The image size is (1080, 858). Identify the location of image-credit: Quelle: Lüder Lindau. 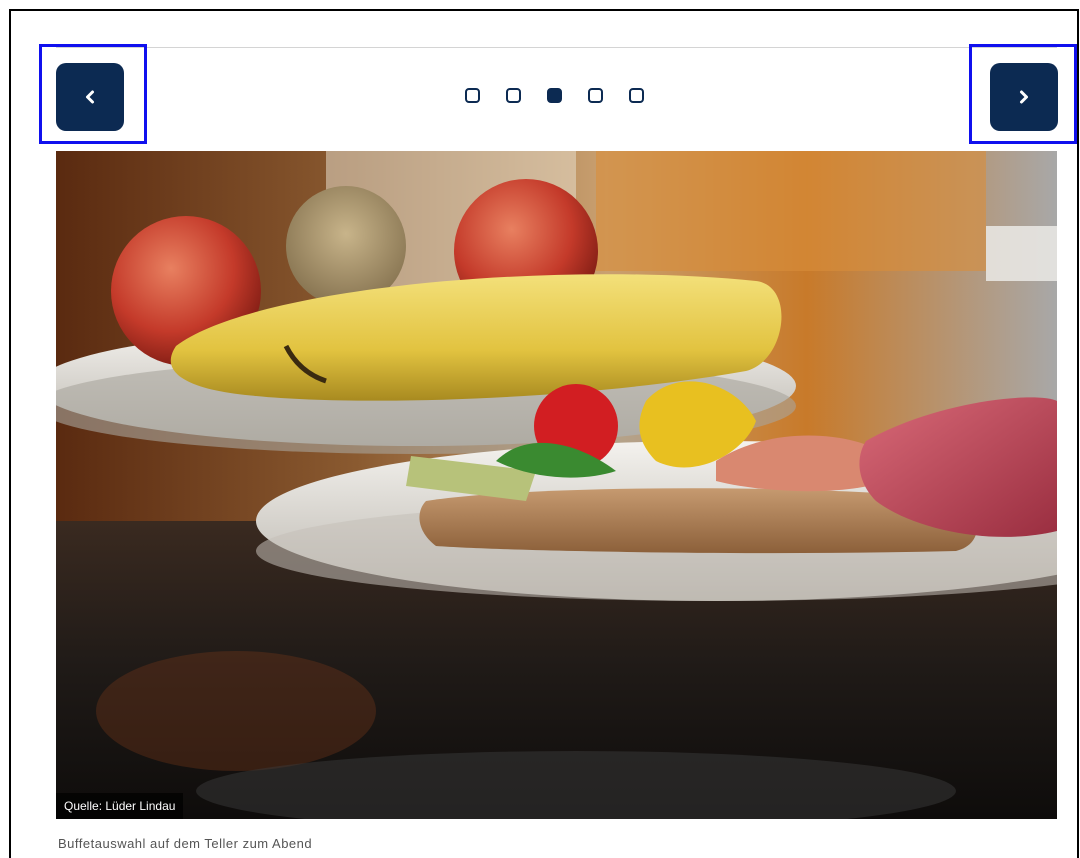
(120, 806).